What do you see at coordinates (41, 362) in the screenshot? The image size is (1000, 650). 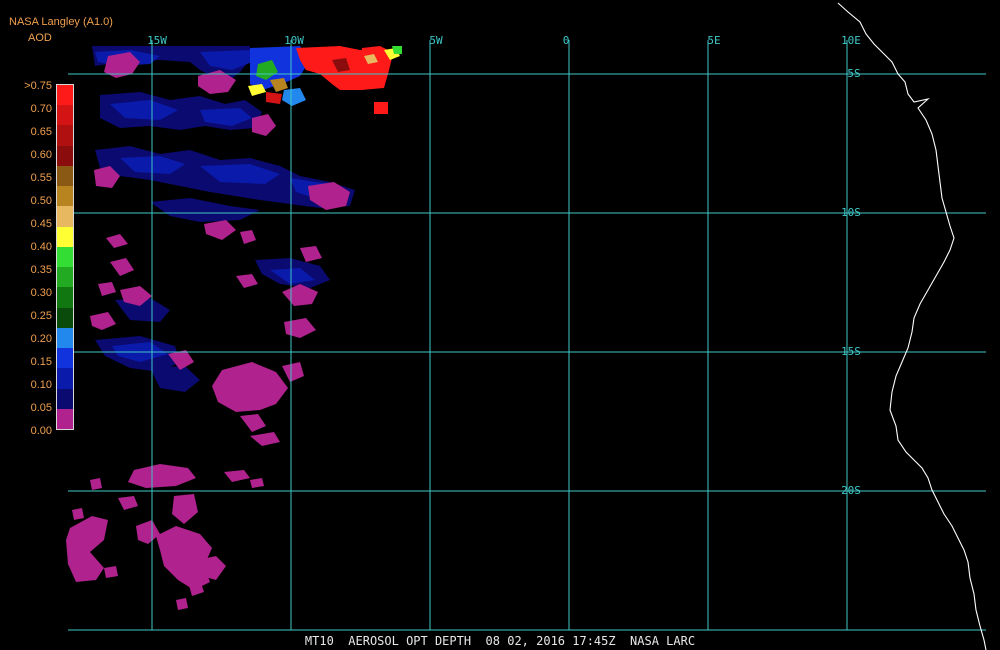 I see `legend-value-label: 0.15` at bounding box center [41, 362].